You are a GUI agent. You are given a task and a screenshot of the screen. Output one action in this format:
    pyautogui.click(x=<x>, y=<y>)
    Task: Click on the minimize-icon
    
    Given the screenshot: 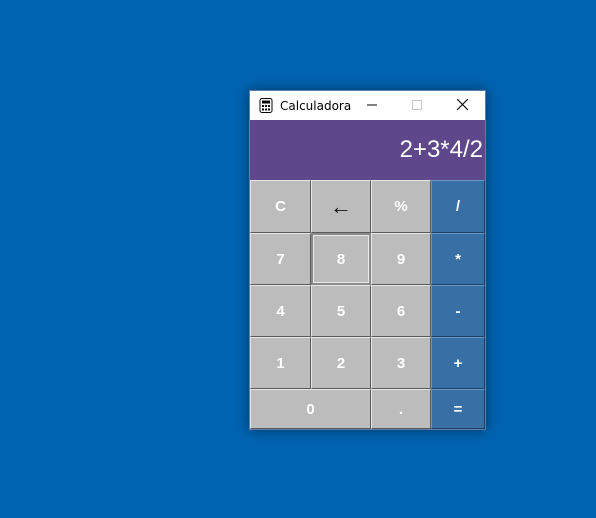 What is the action you would take?
    pyautogui.click(x=372, y=106)
    